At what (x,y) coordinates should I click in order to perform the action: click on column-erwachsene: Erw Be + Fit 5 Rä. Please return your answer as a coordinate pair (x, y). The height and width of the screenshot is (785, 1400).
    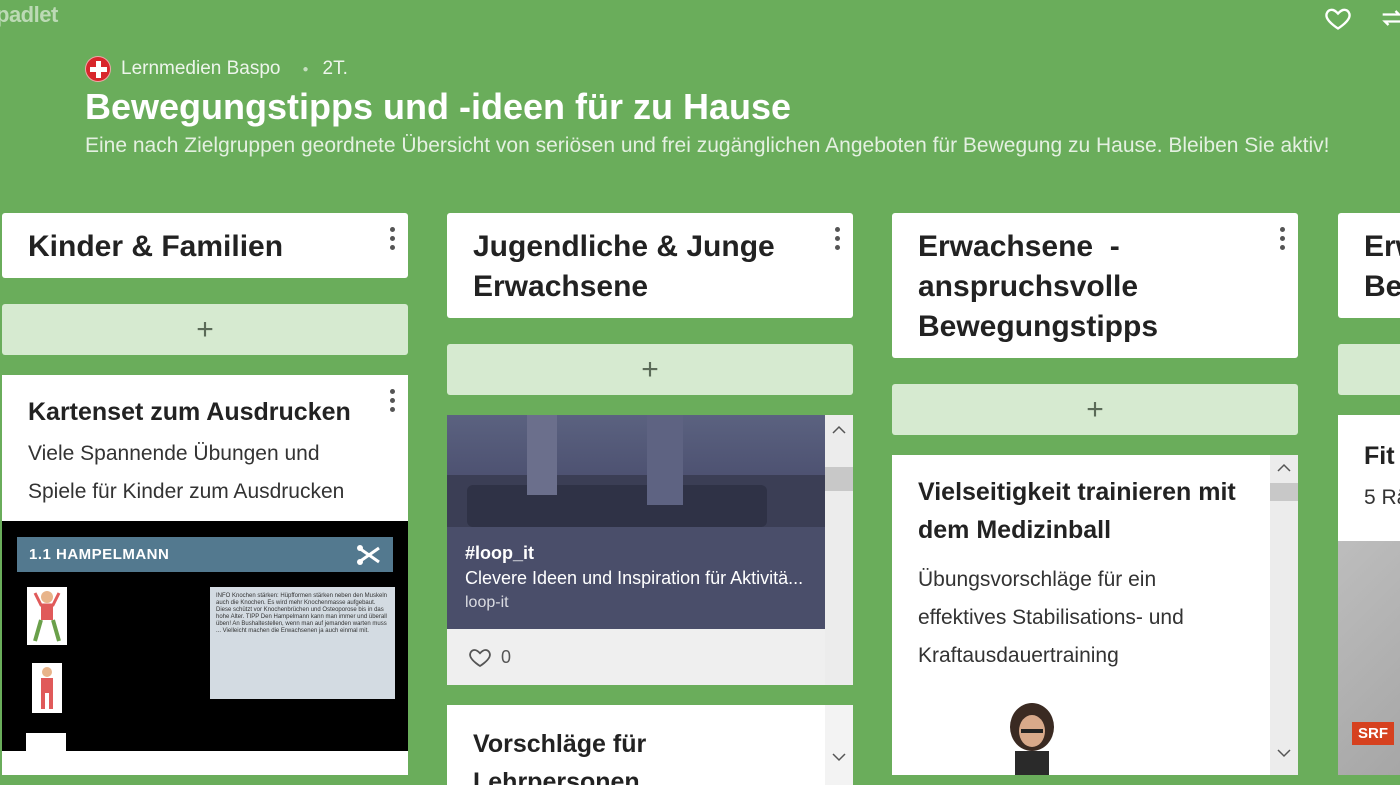
    Looking at the image, I should click on (1369, 494).